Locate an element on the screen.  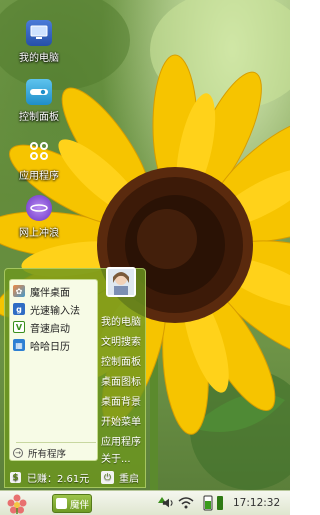
earnings-label: 已赚：2.61元 is located at coordinates (58, 479).